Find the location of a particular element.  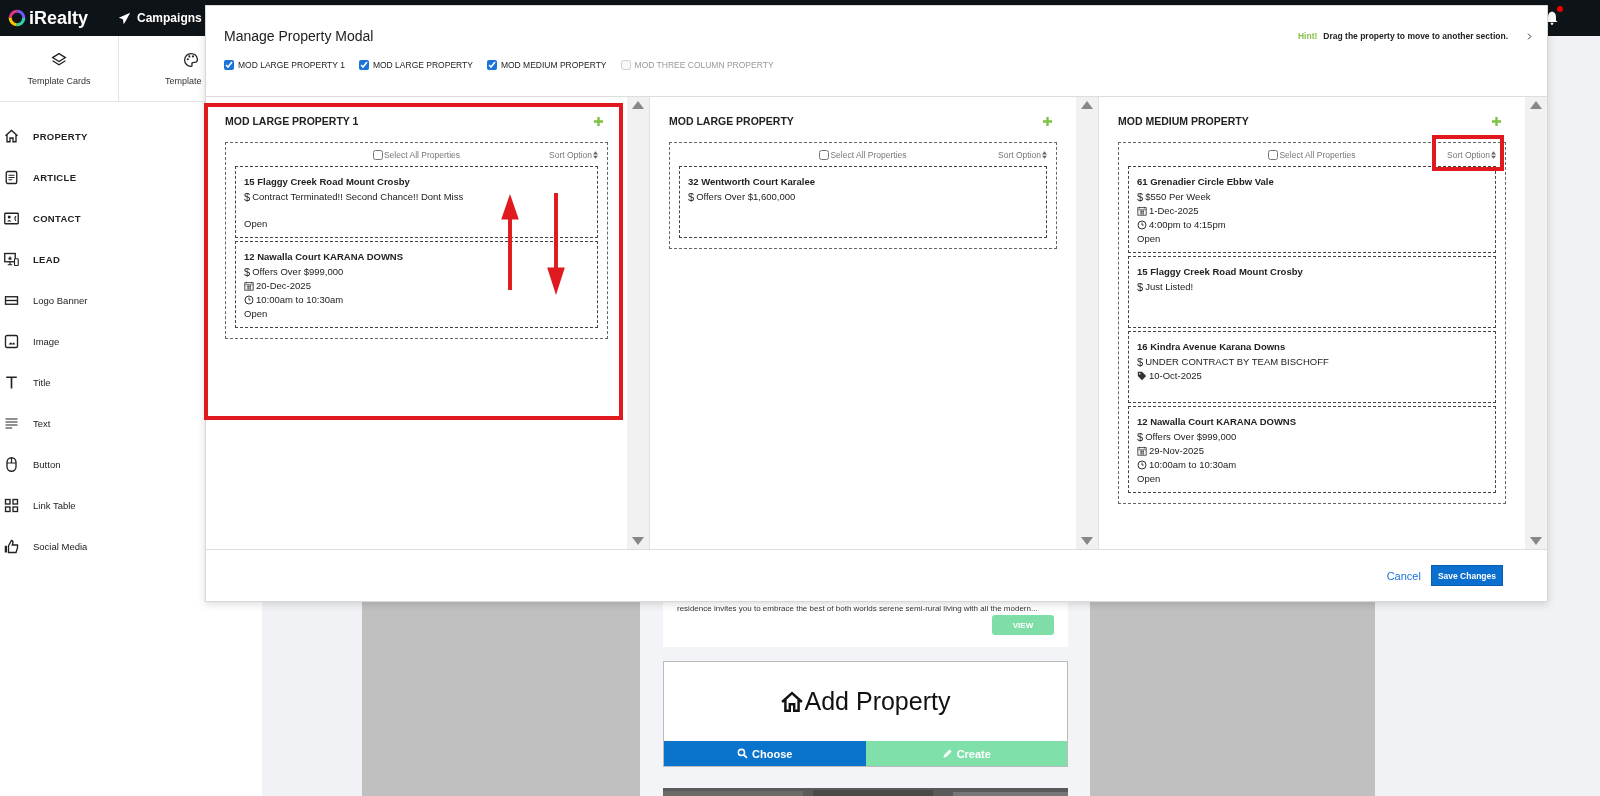

property-time: 10:00am to 10:30am is located at coordinates (300, 300).